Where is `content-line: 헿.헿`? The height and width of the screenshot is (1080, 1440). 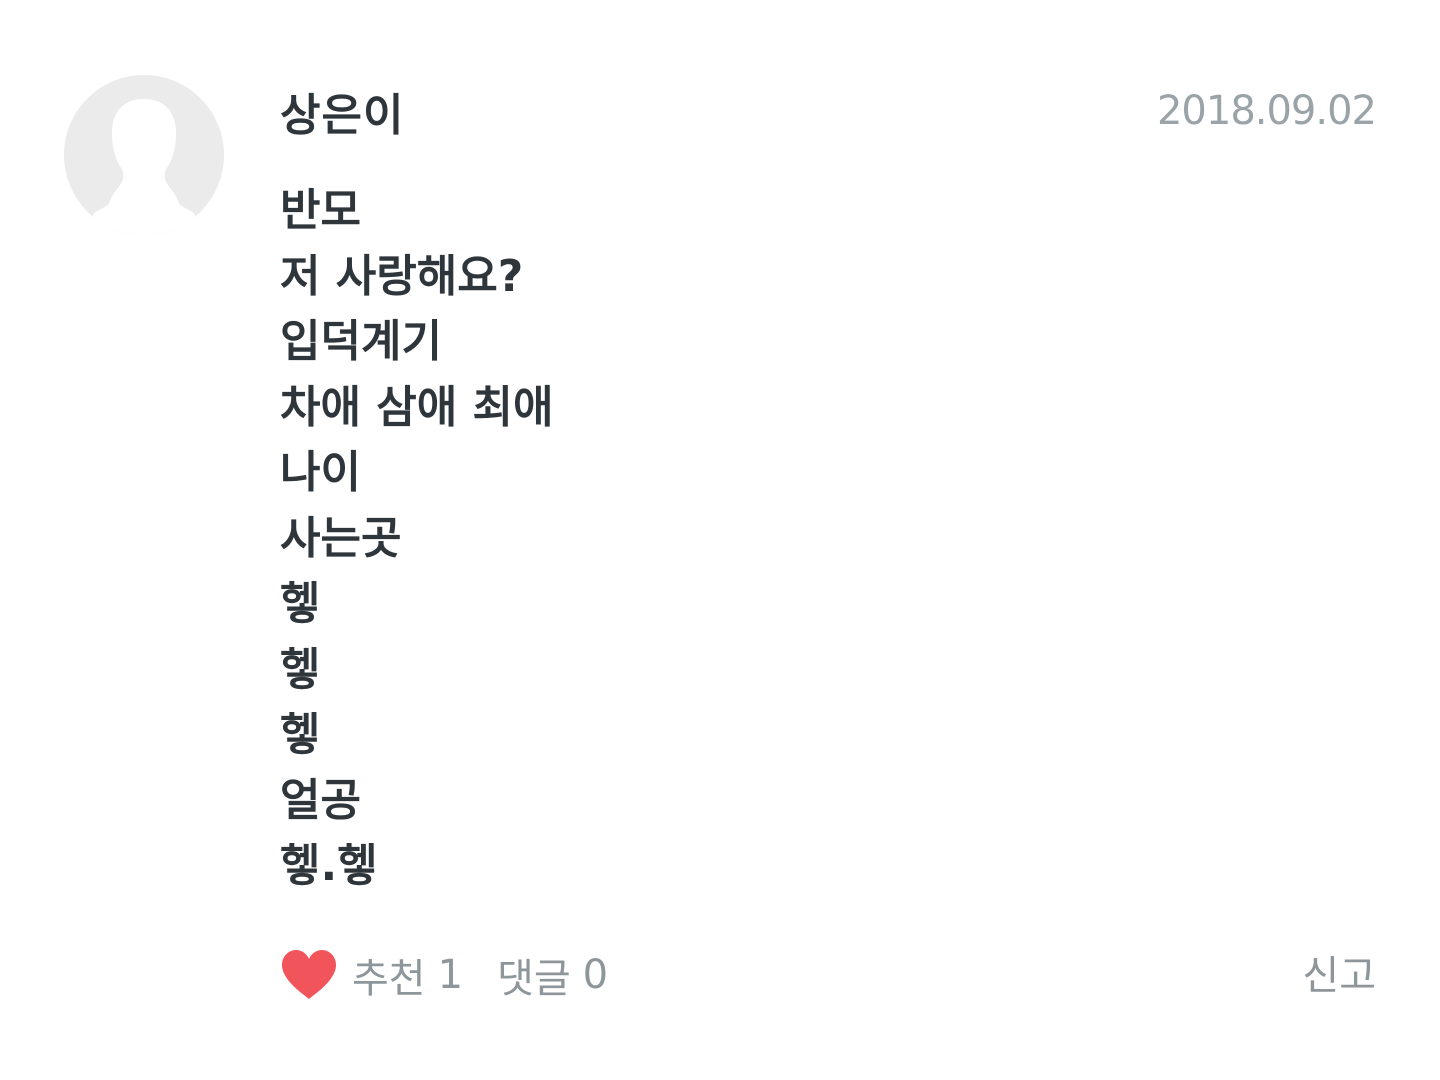 content-line: 헿.헿 is located at coordinates (329, 865).